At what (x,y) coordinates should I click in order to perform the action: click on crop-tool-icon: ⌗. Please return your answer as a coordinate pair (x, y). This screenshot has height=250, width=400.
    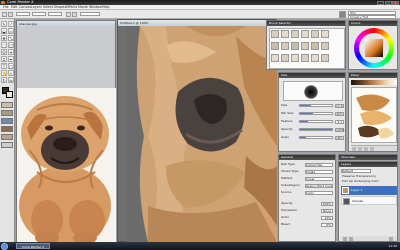
    Looking at the image, I should click on (4, 59).